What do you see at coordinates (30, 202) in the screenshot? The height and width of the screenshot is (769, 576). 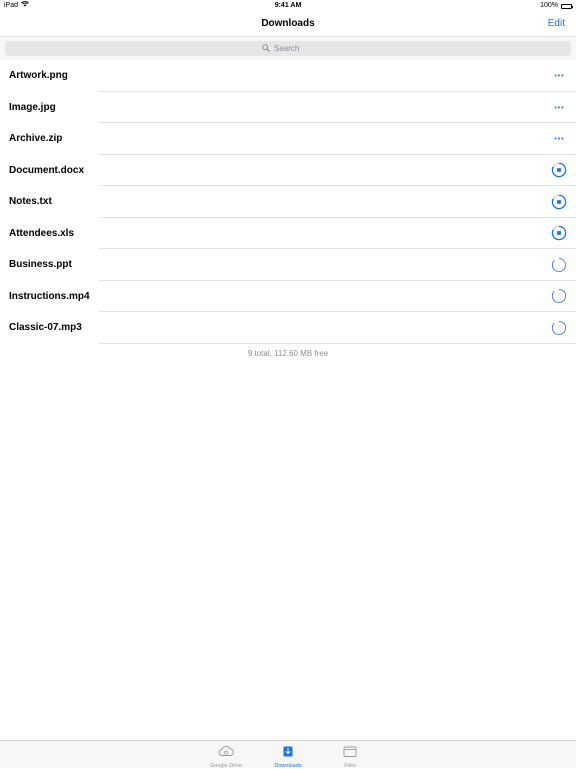 I see `file-name: Notes.txt` at bounding box center [30, 202].